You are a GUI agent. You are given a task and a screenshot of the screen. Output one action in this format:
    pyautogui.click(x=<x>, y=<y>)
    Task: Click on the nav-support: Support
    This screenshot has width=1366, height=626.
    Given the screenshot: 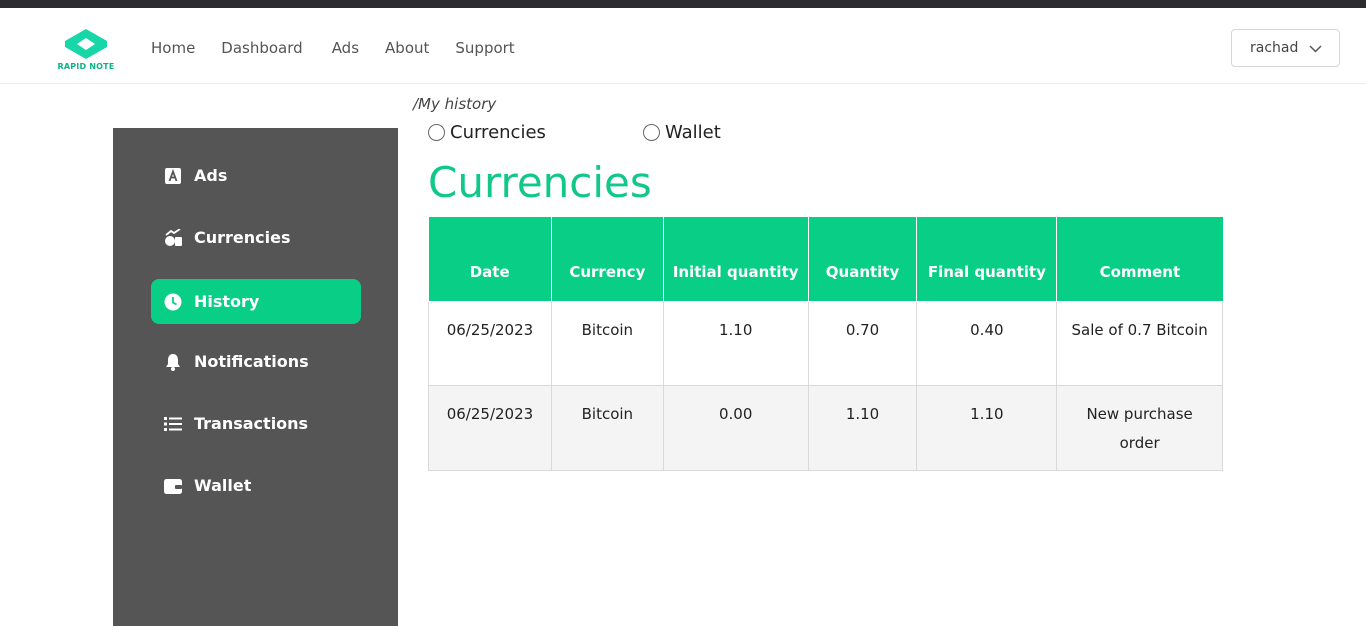 What is the action you would take?
    pyautogui.click(x=484, y=48)
    